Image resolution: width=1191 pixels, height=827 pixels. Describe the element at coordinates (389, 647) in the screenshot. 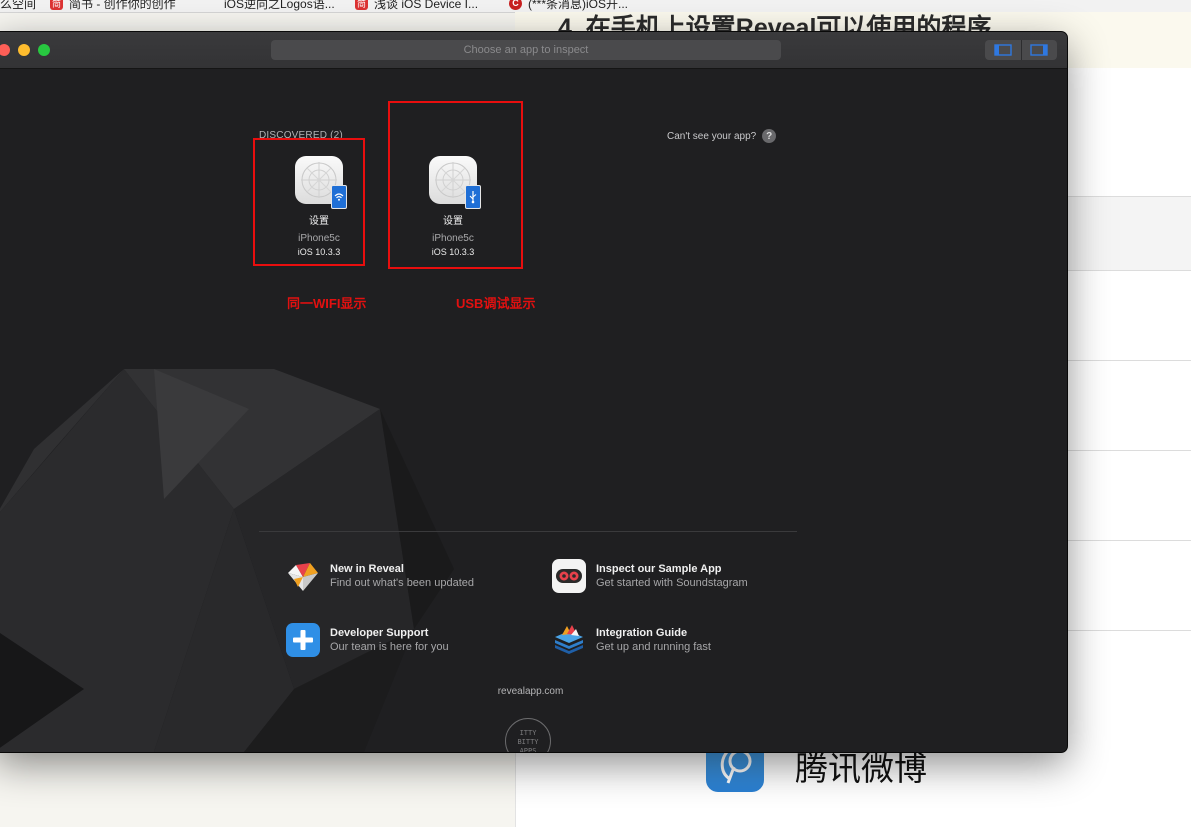

I see `link-subtitle: Our team is here for you` at that location.